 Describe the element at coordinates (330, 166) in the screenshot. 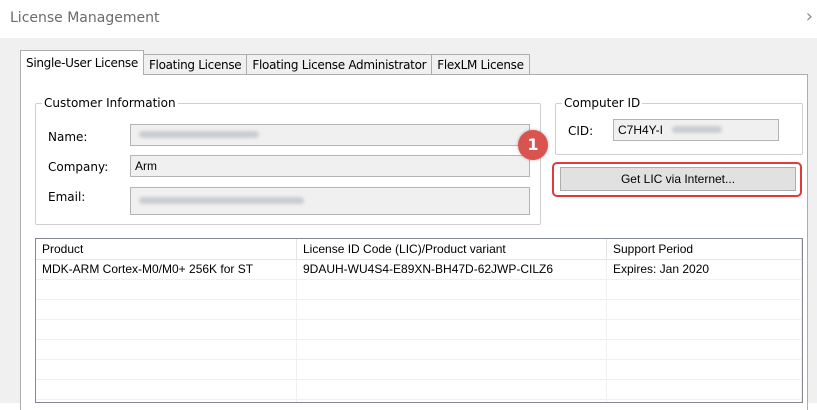

I see `company-field: Arm` at that location.